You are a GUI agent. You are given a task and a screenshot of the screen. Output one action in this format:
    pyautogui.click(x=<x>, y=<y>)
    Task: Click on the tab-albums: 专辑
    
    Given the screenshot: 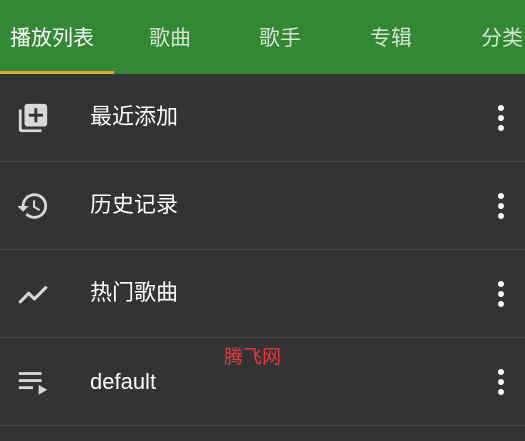 What is the action you would take?
    pyautogui.click(x=391, y=37)
    